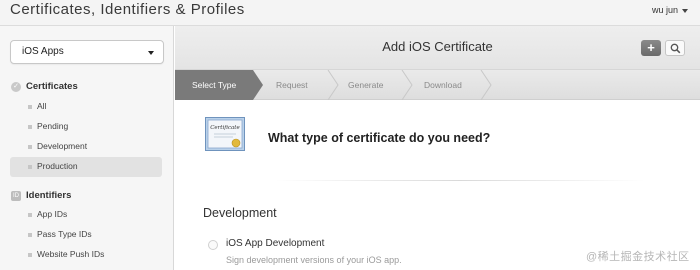  What do you see at coordinates (53, 126) in the screenshot?
I see `sidebar-item-label: Pending` at bounding box center [53, 126].